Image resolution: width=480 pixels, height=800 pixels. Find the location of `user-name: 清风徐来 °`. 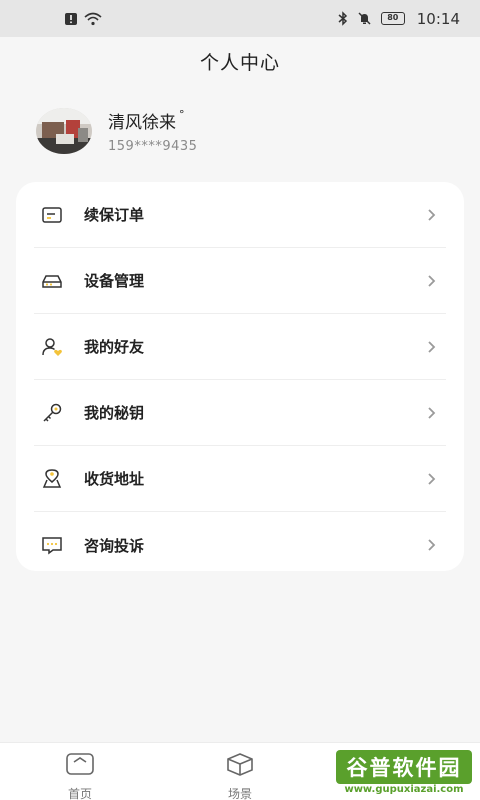

user-name: 清风徐来 ° is located at coordinates (152, 120).